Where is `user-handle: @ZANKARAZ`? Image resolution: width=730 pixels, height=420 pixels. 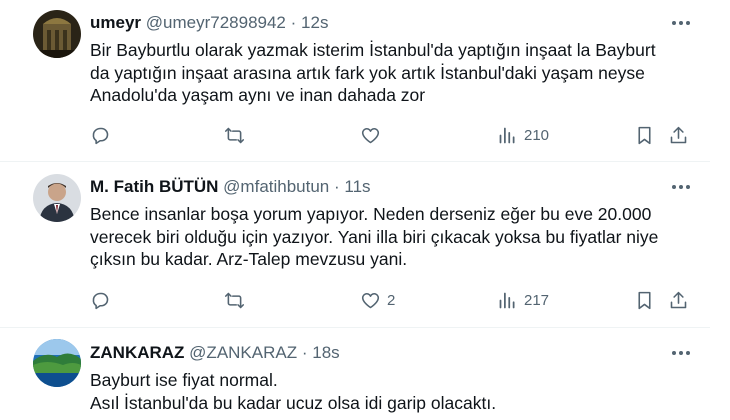
user-handle: @ZANKARAZ is located at coordinates (243, 352).